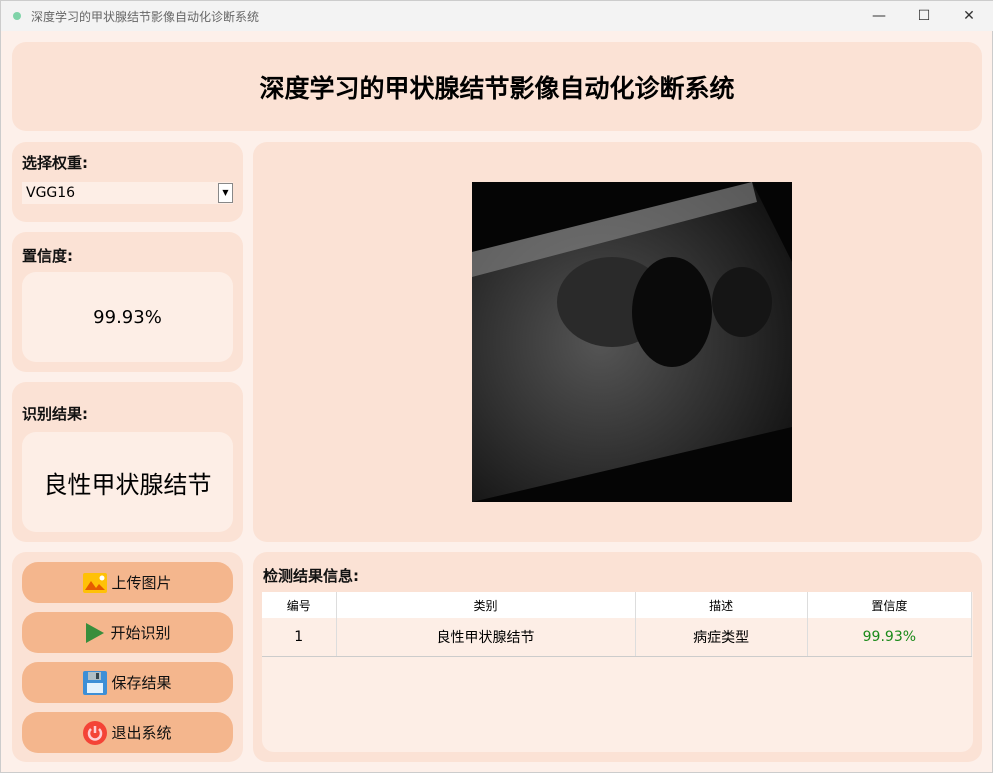  I want to click on maximize-button: ☐, so click(924, 16).